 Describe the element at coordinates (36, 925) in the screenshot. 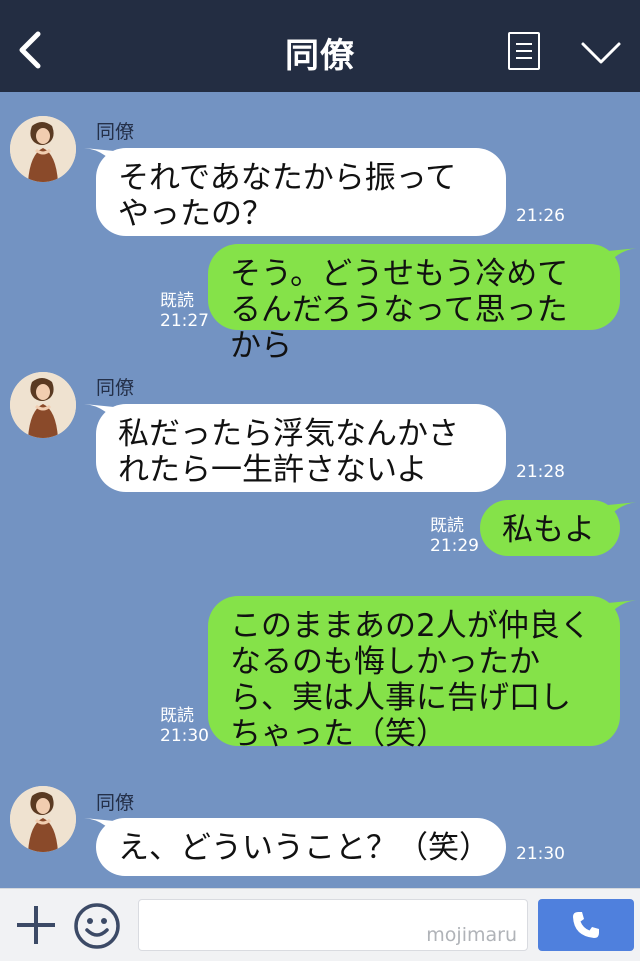

I see `plus-icon` at that location.